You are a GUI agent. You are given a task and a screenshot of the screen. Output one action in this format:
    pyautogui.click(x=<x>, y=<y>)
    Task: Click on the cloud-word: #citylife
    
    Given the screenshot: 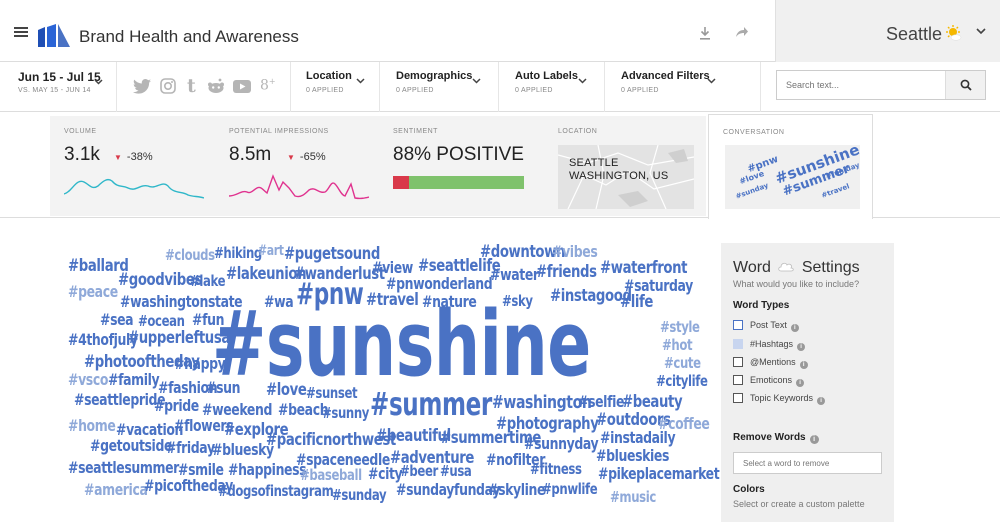 What is the action you would take?
    pyautogui.click(x=682, y=381)
    